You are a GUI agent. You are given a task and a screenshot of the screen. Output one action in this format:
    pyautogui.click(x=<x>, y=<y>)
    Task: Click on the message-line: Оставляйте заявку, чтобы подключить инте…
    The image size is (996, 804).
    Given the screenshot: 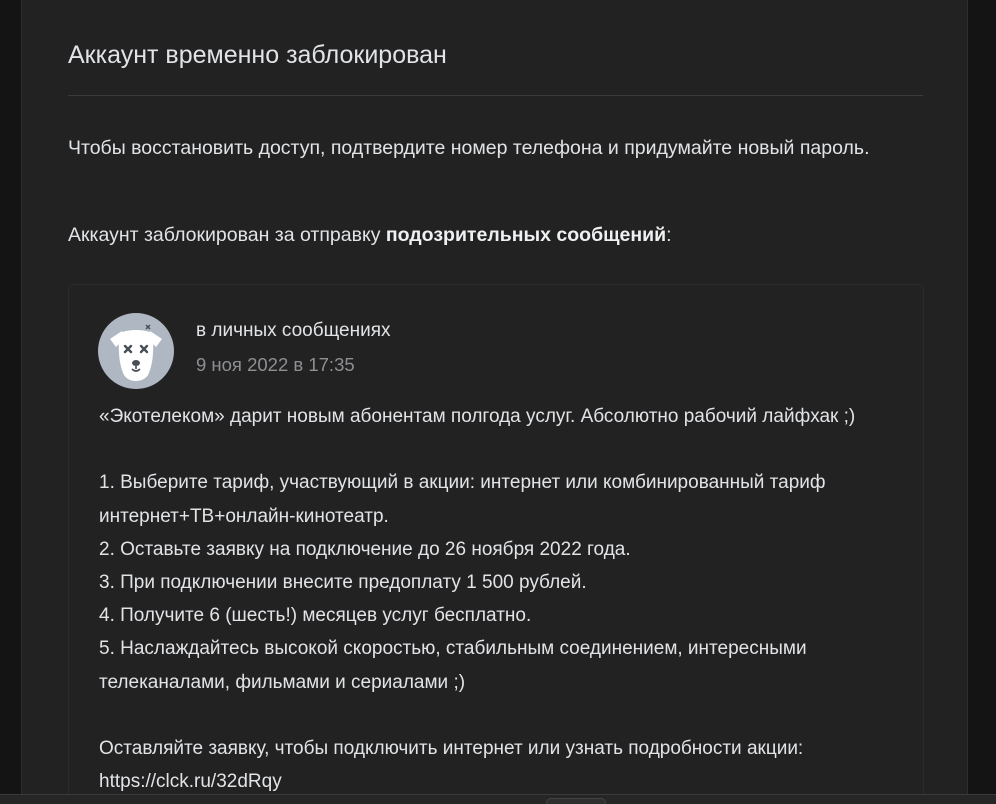 What is the action you would take?
    pyautogui.click(x=451, y=748)
    